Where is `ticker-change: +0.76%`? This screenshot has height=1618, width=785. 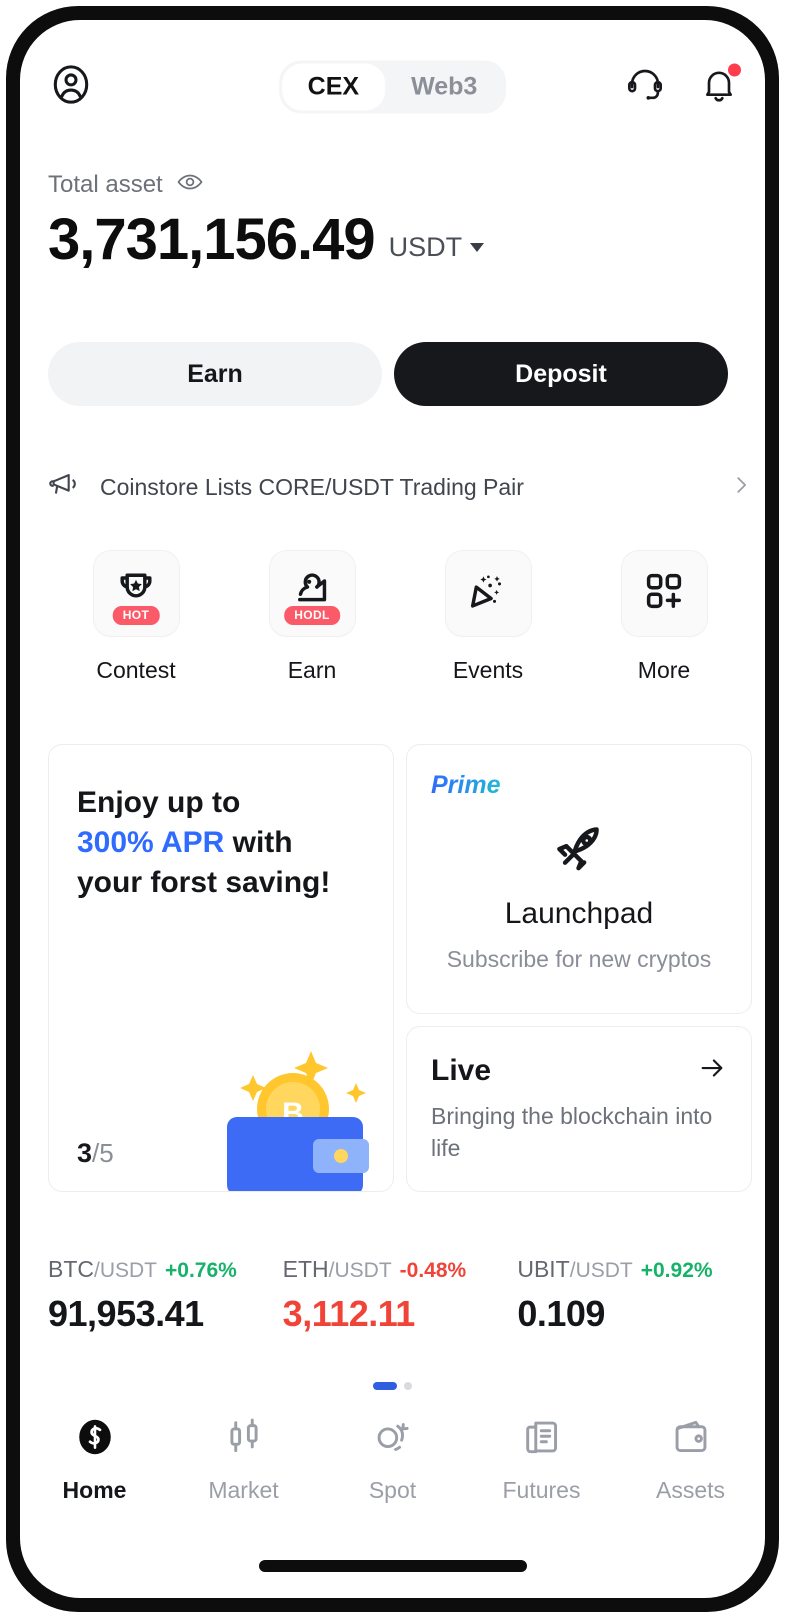
ticker-change: +0.76% is located at coordinates (201, 1270).